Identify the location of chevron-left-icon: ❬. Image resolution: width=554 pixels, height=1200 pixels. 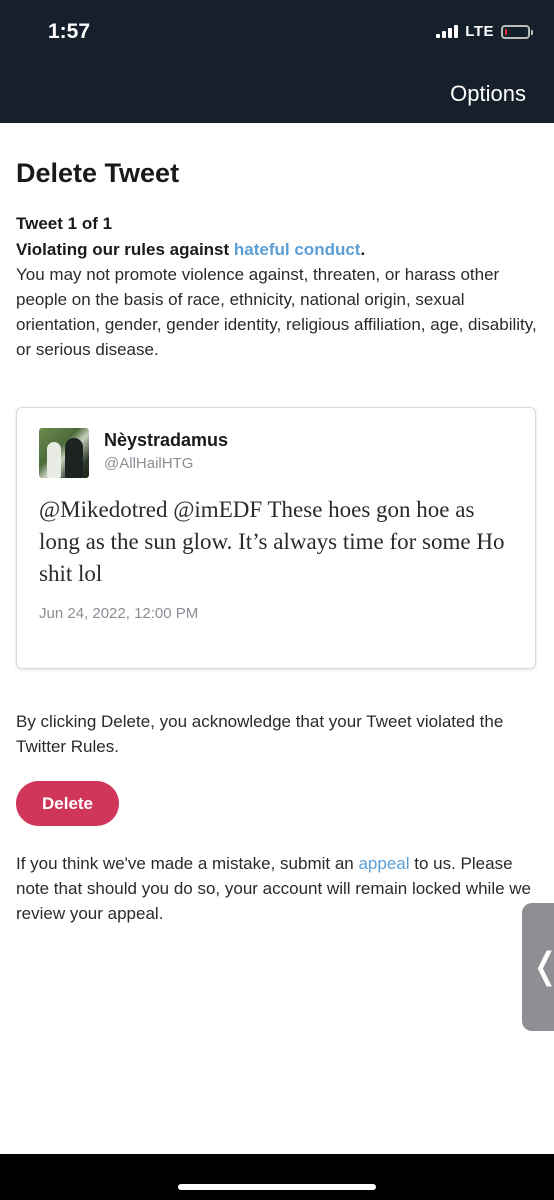
(542, 966).